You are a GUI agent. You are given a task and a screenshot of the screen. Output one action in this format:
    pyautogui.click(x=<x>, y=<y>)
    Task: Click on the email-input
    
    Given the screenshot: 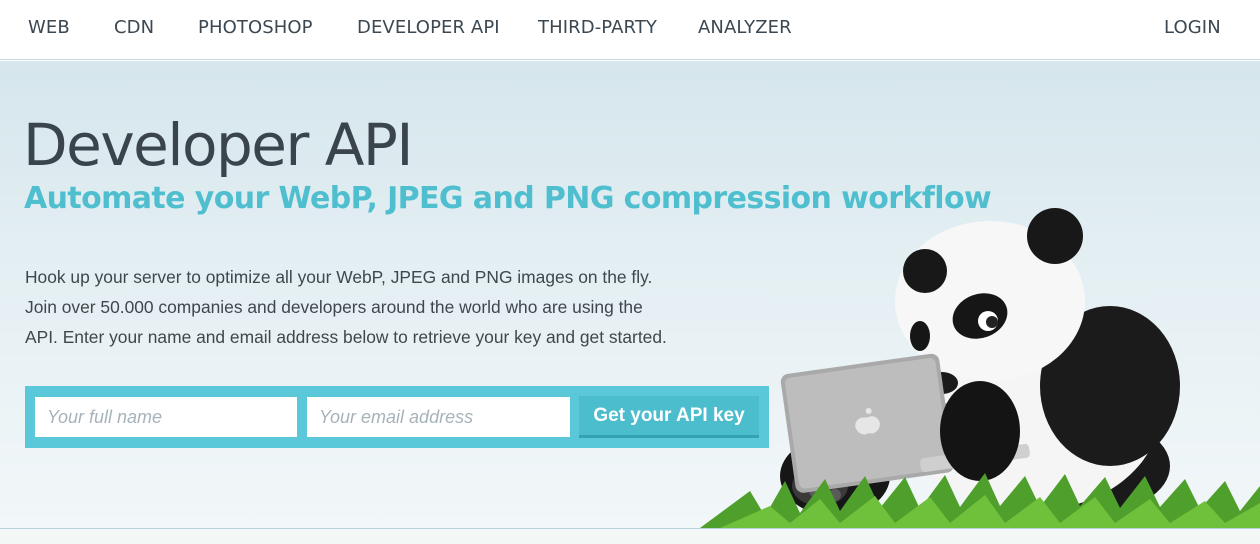 What is the action you would take?
    pyautogui.click(x=438, y=417)
    